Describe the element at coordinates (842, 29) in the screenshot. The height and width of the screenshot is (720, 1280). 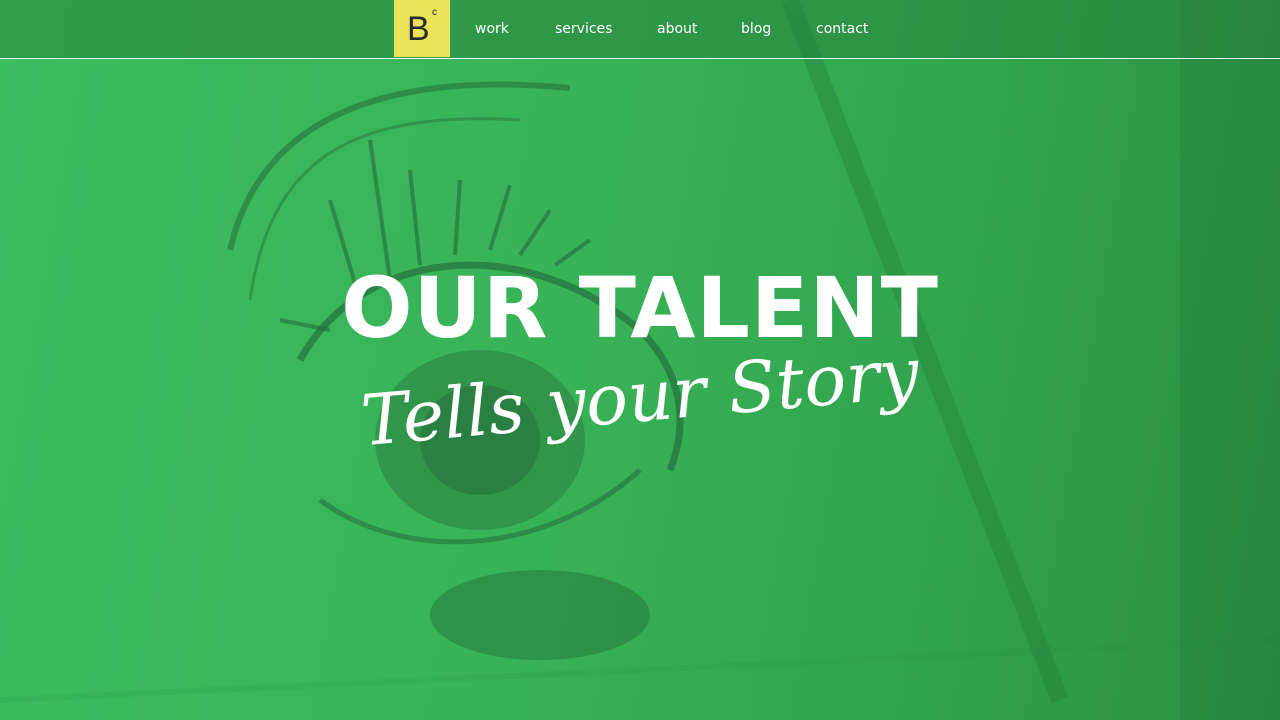
I see `nav-item-contact: contact` at that location.